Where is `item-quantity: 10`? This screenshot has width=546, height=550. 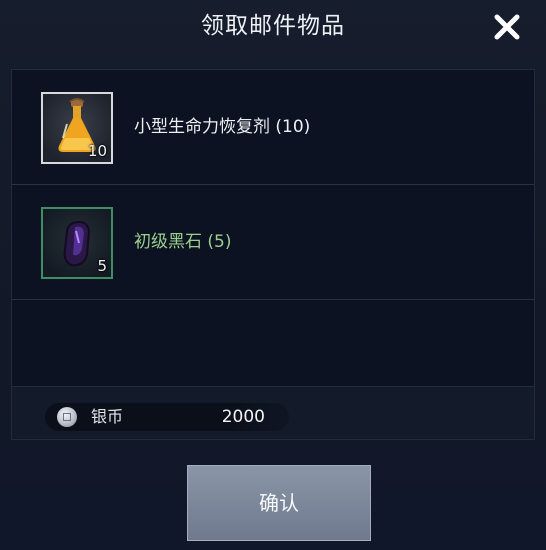 item-quantity: 10 is located at coordinates (97, 151).